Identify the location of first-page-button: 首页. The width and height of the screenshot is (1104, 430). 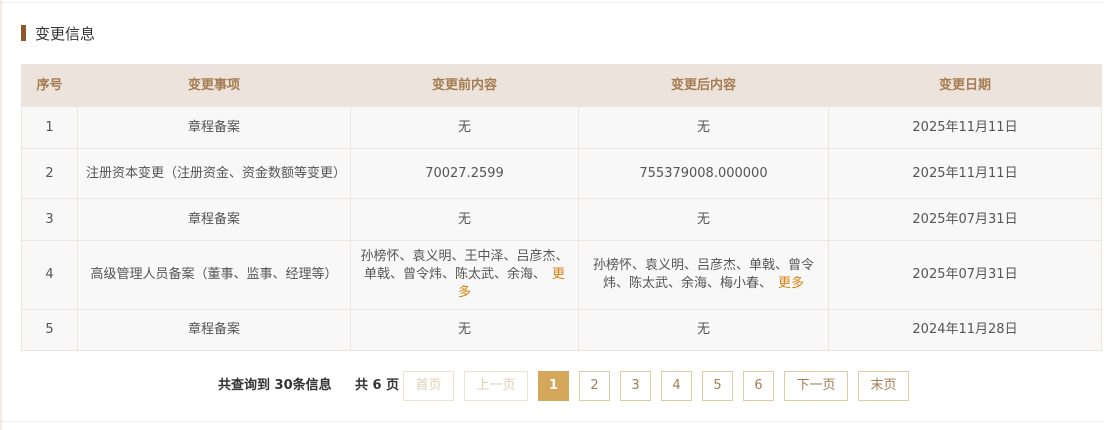
(428, 386).